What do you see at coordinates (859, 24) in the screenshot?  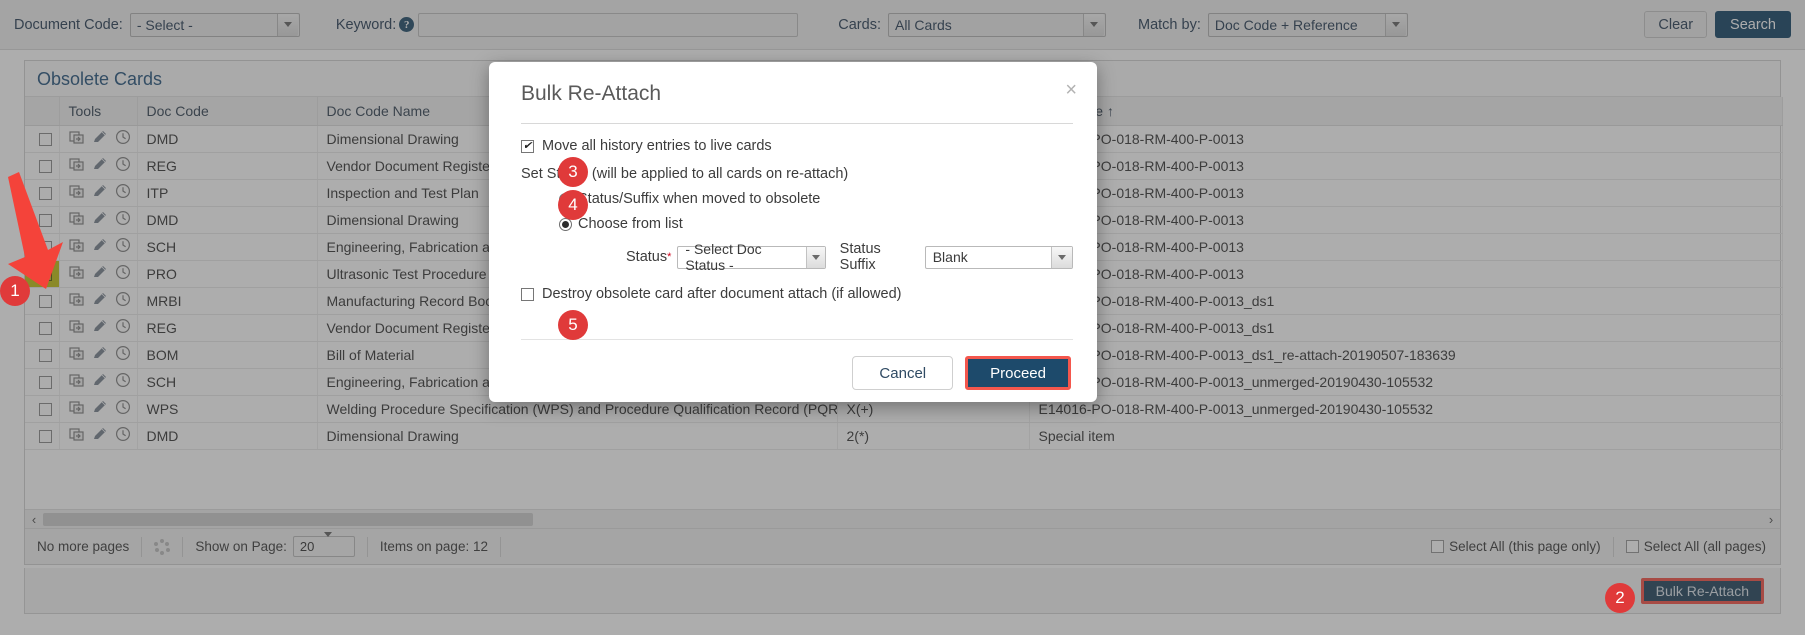 I see `cards-label: Cards:` at bounding box center [859, 24].